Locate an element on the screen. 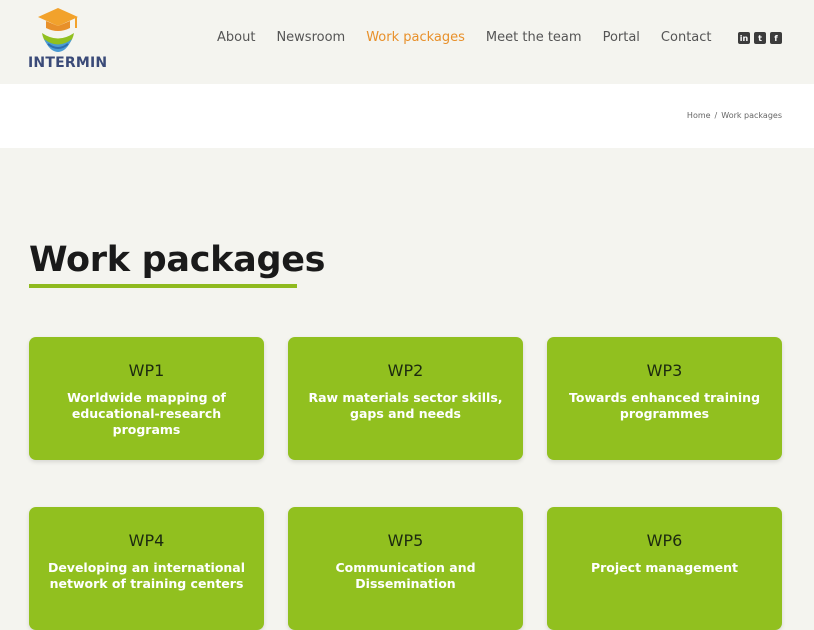  card-code: WP5 is located at coordinates (405, 540).